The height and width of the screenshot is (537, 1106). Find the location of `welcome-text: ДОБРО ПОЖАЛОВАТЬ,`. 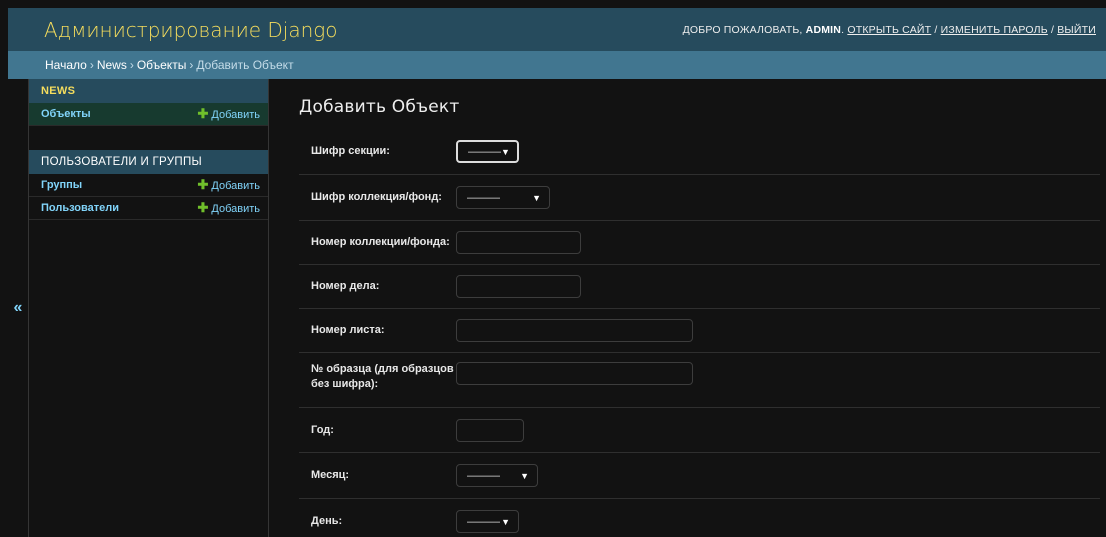

welcome-text: ДОБРО ПОЖАЛОВАТЬ, is located at coordinates (742, 29).